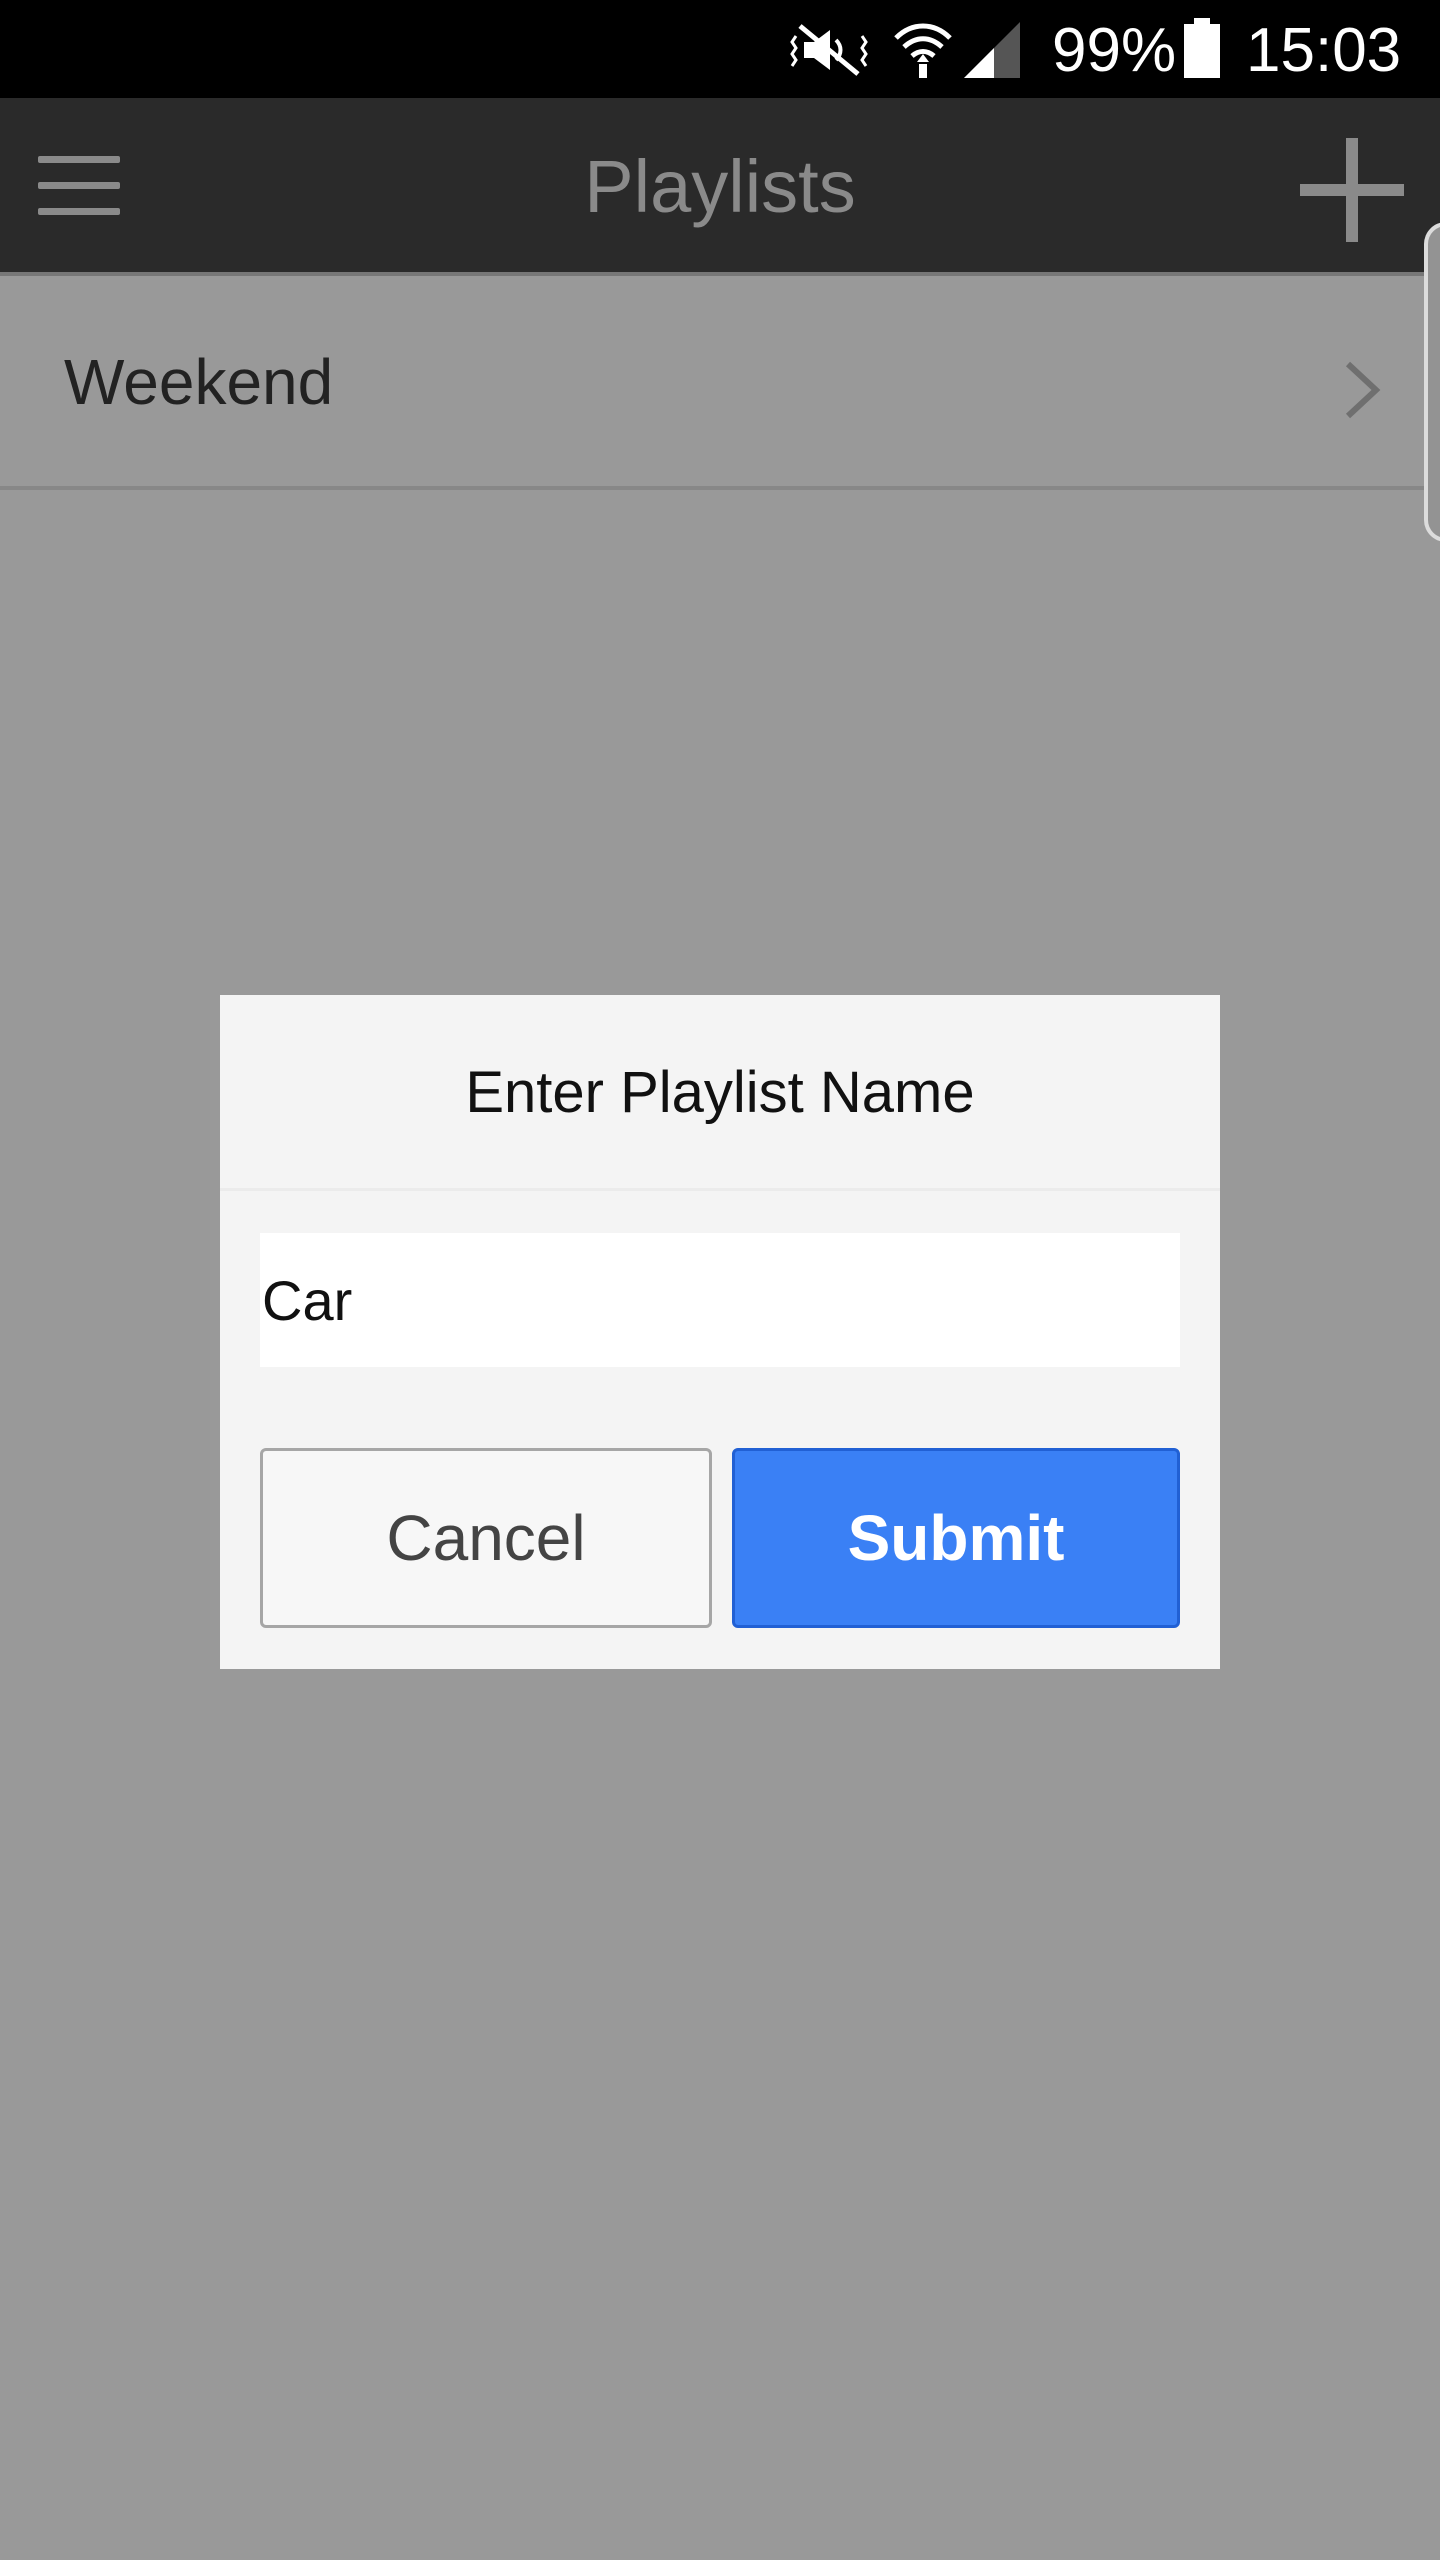 This screenshot has width=1440, height=2560. Describe the element at coordinates (1432, 382) in the screenshot. I see `edge-panel-handle` at that location.